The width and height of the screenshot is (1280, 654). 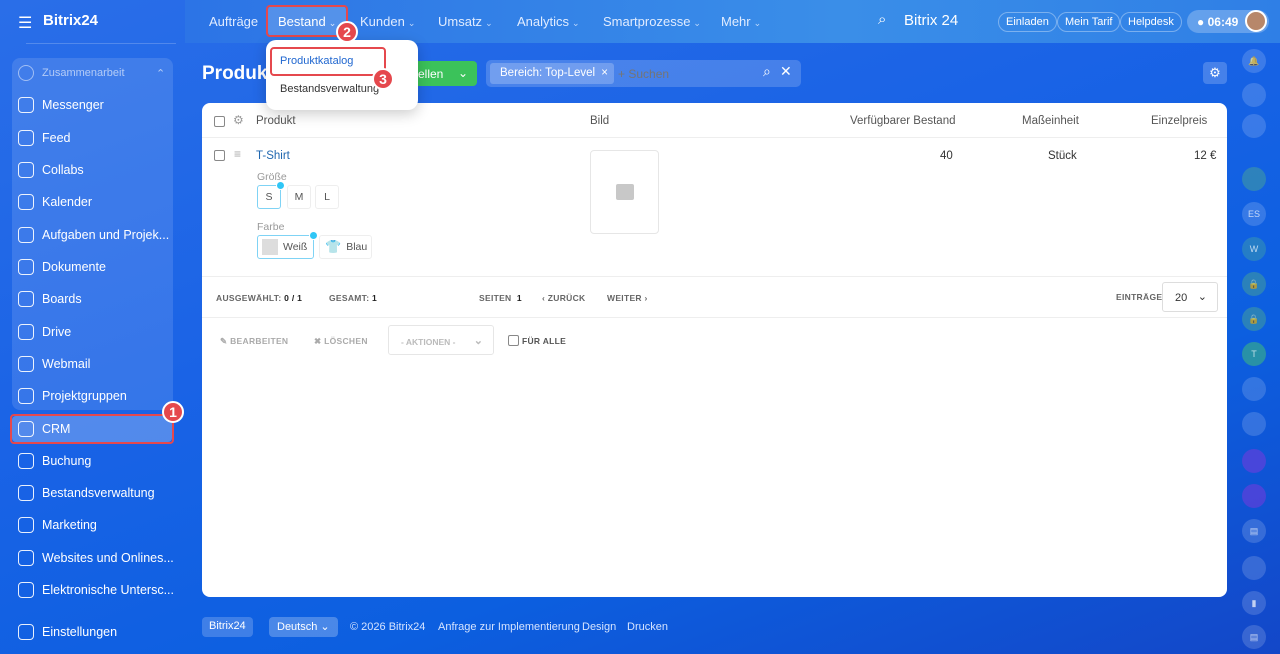 What do you see at coordinates (1254, 531) in the screenshot?
I see `message-icon: ▤` at bounding box center [1254, 531].